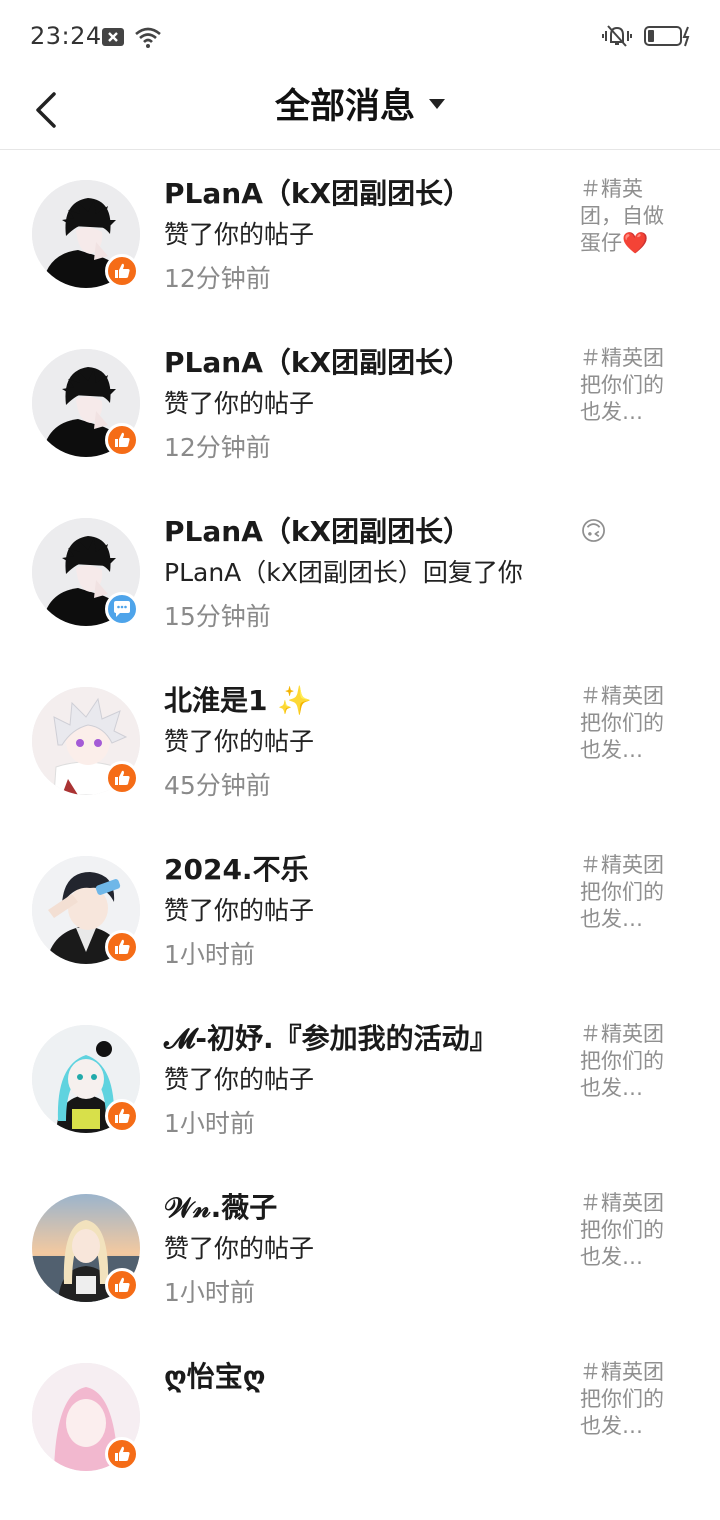 This screenshot has width=720, height=1520. I want to click on vibrate-mode-icon, so click(617, 38).